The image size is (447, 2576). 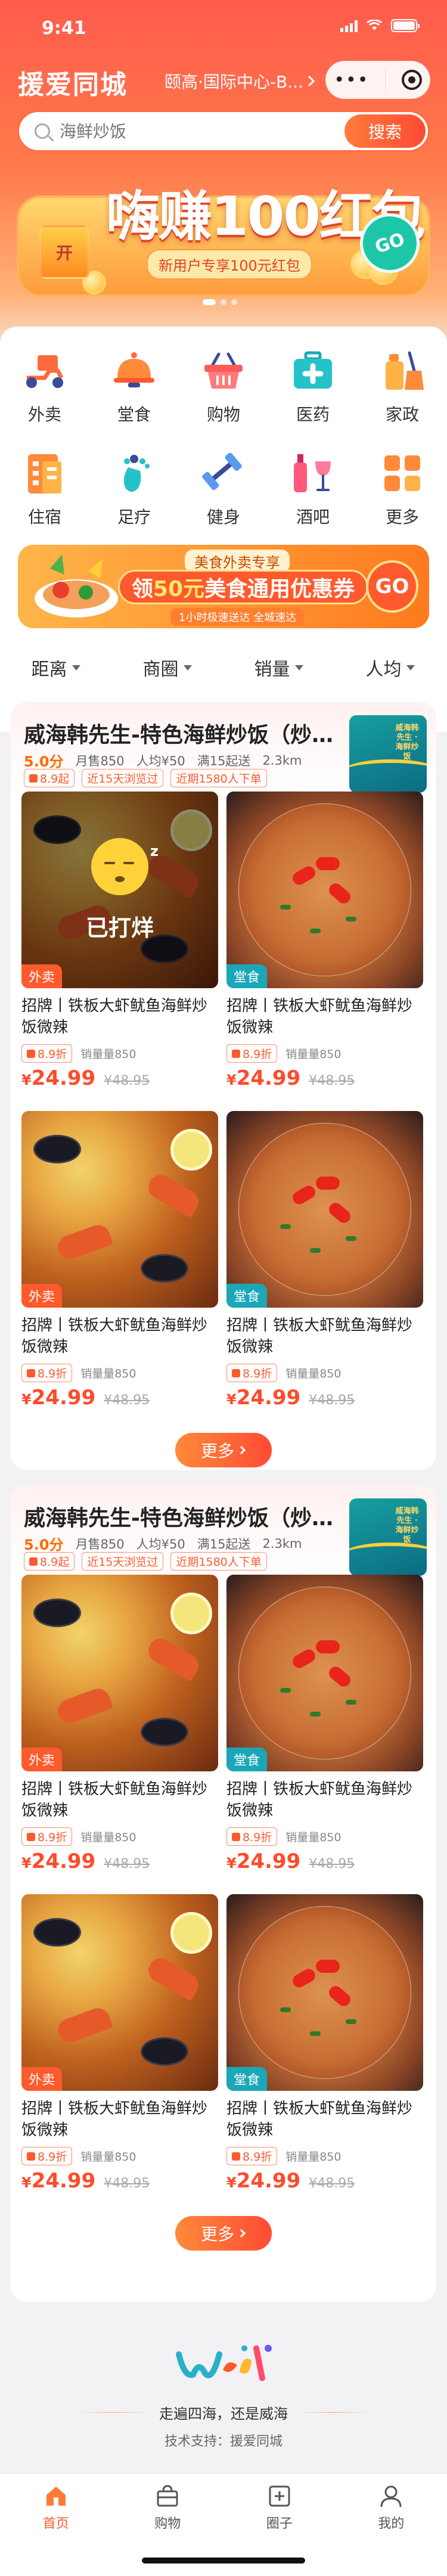 I want to click on category-label: 更多, so click(x=402, y=517).